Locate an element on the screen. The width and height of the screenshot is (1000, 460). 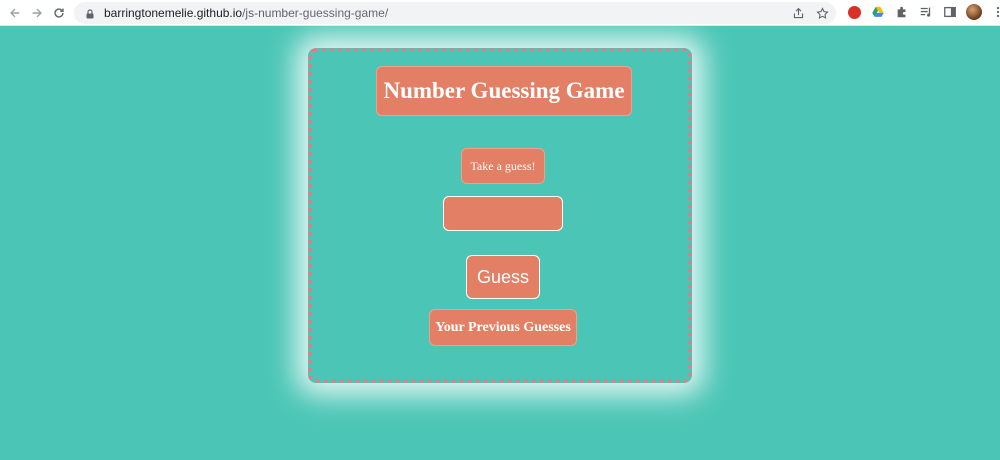
bookmark-star-icon is located at coordinates (822, 13).